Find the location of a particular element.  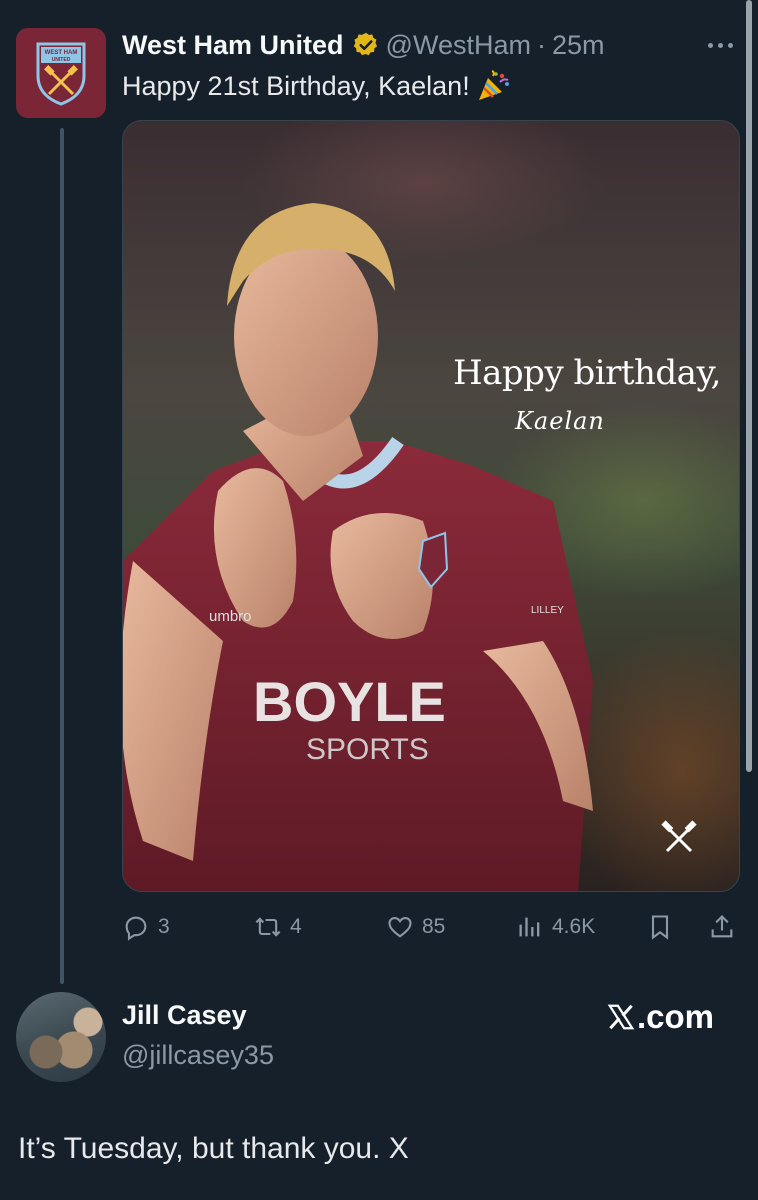

svg-text: WEST HAM is located at coordinates (61, 53).